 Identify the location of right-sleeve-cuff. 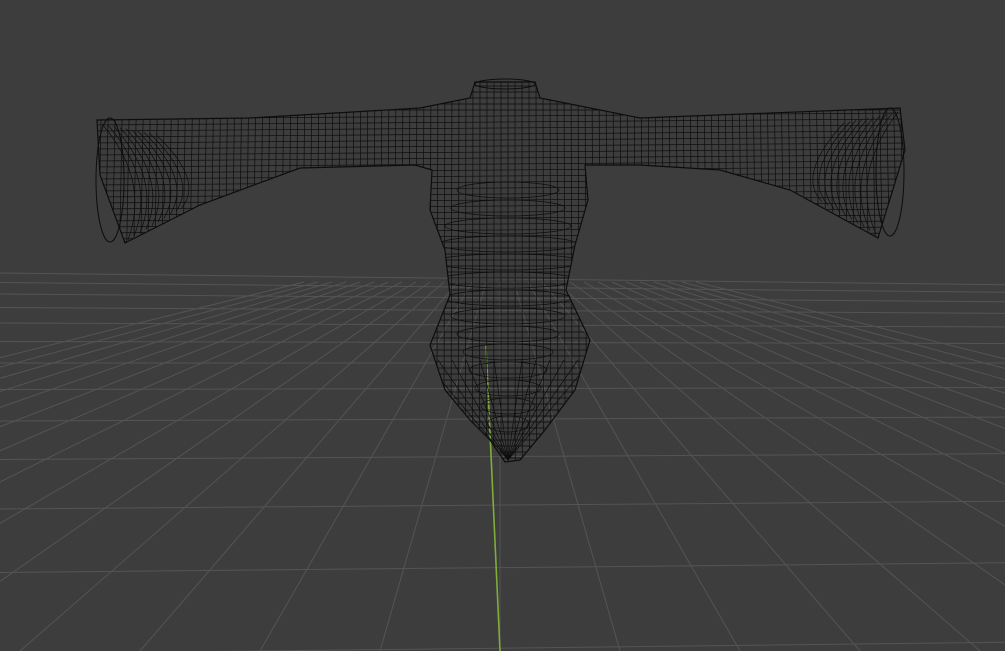
(890, 172).